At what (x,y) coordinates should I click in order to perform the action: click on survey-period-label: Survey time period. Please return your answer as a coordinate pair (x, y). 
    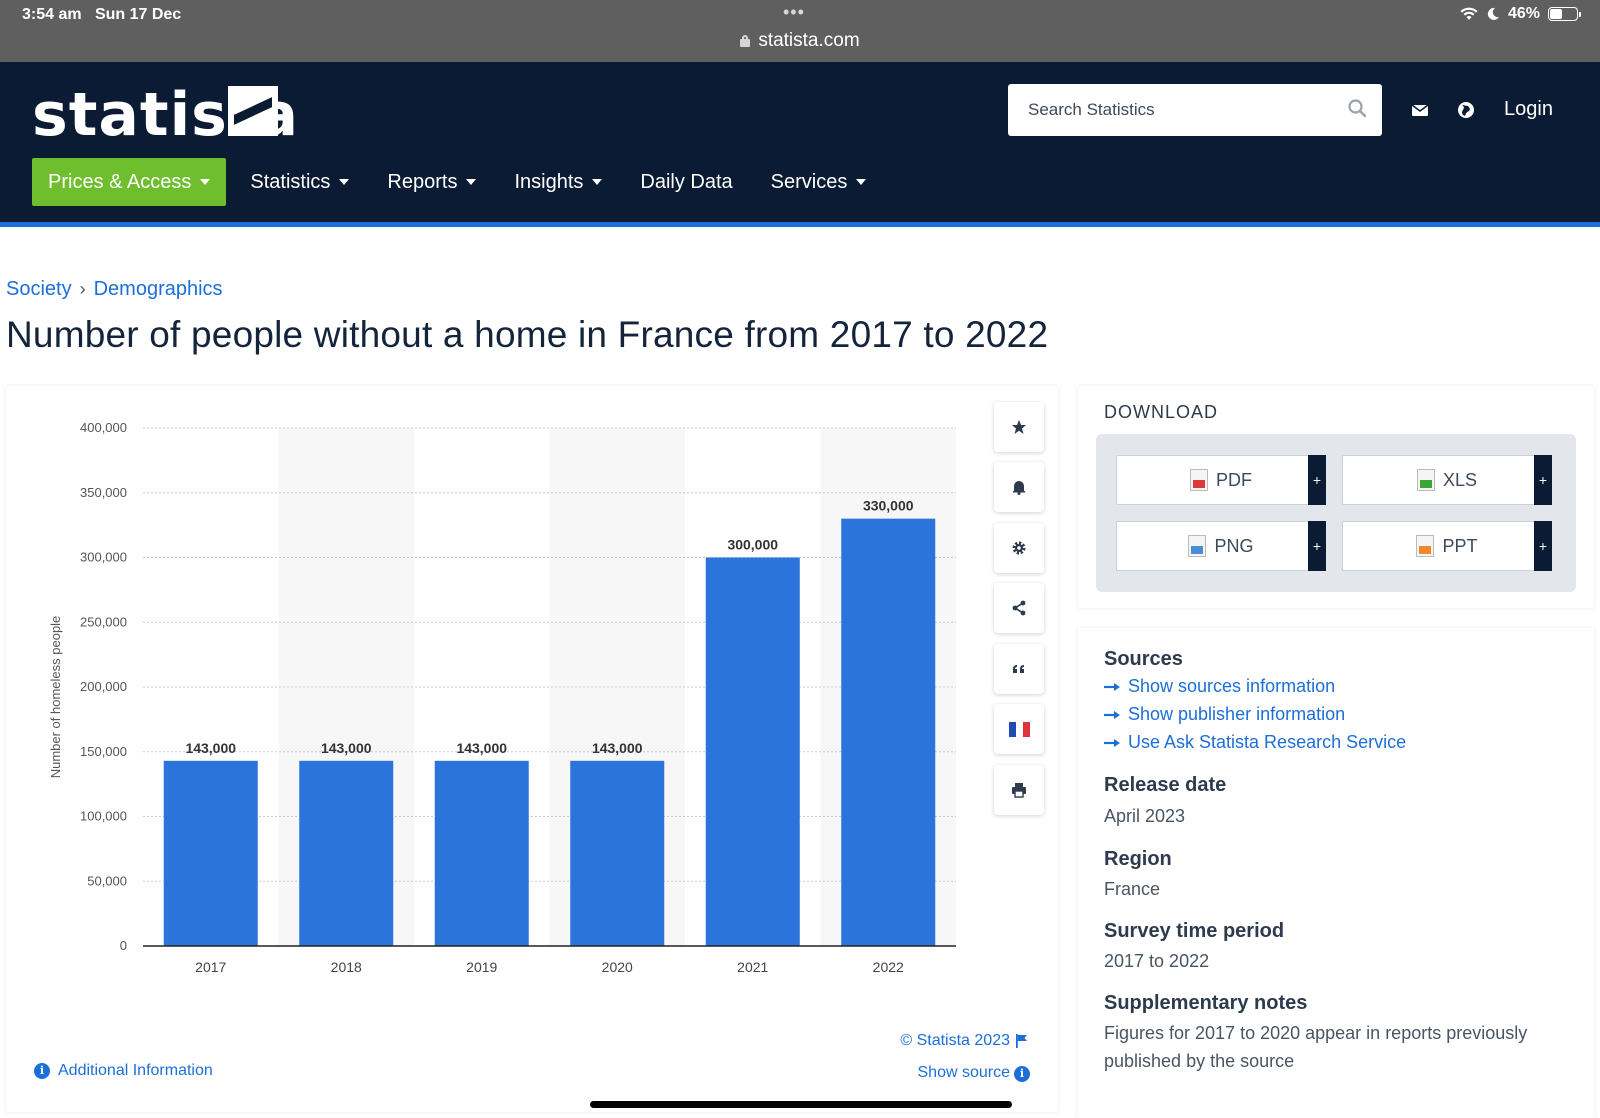
    Looking at the image, I should click on (1194, 931).